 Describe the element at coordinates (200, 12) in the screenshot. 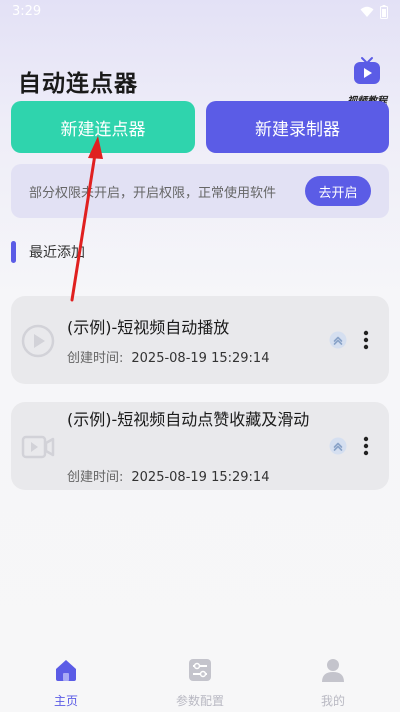

I see `status-bar: 3:29` at that location.